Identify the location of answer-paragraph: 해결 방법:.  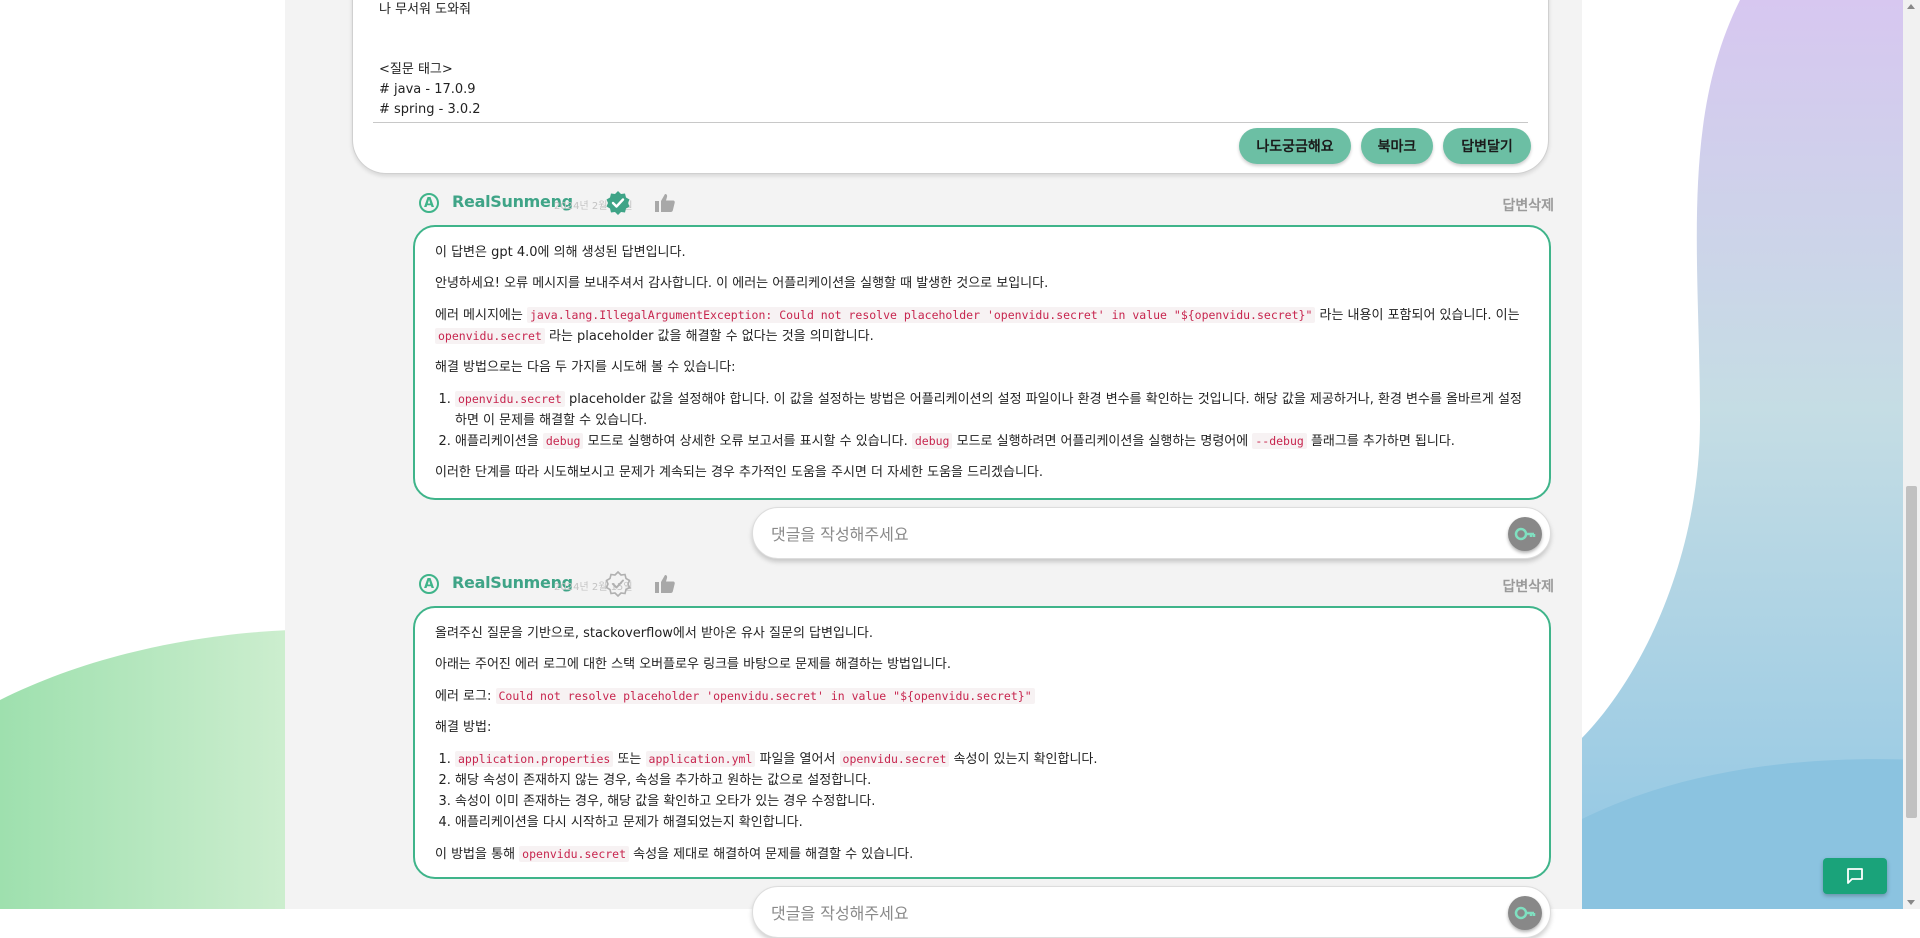
(982, 728).